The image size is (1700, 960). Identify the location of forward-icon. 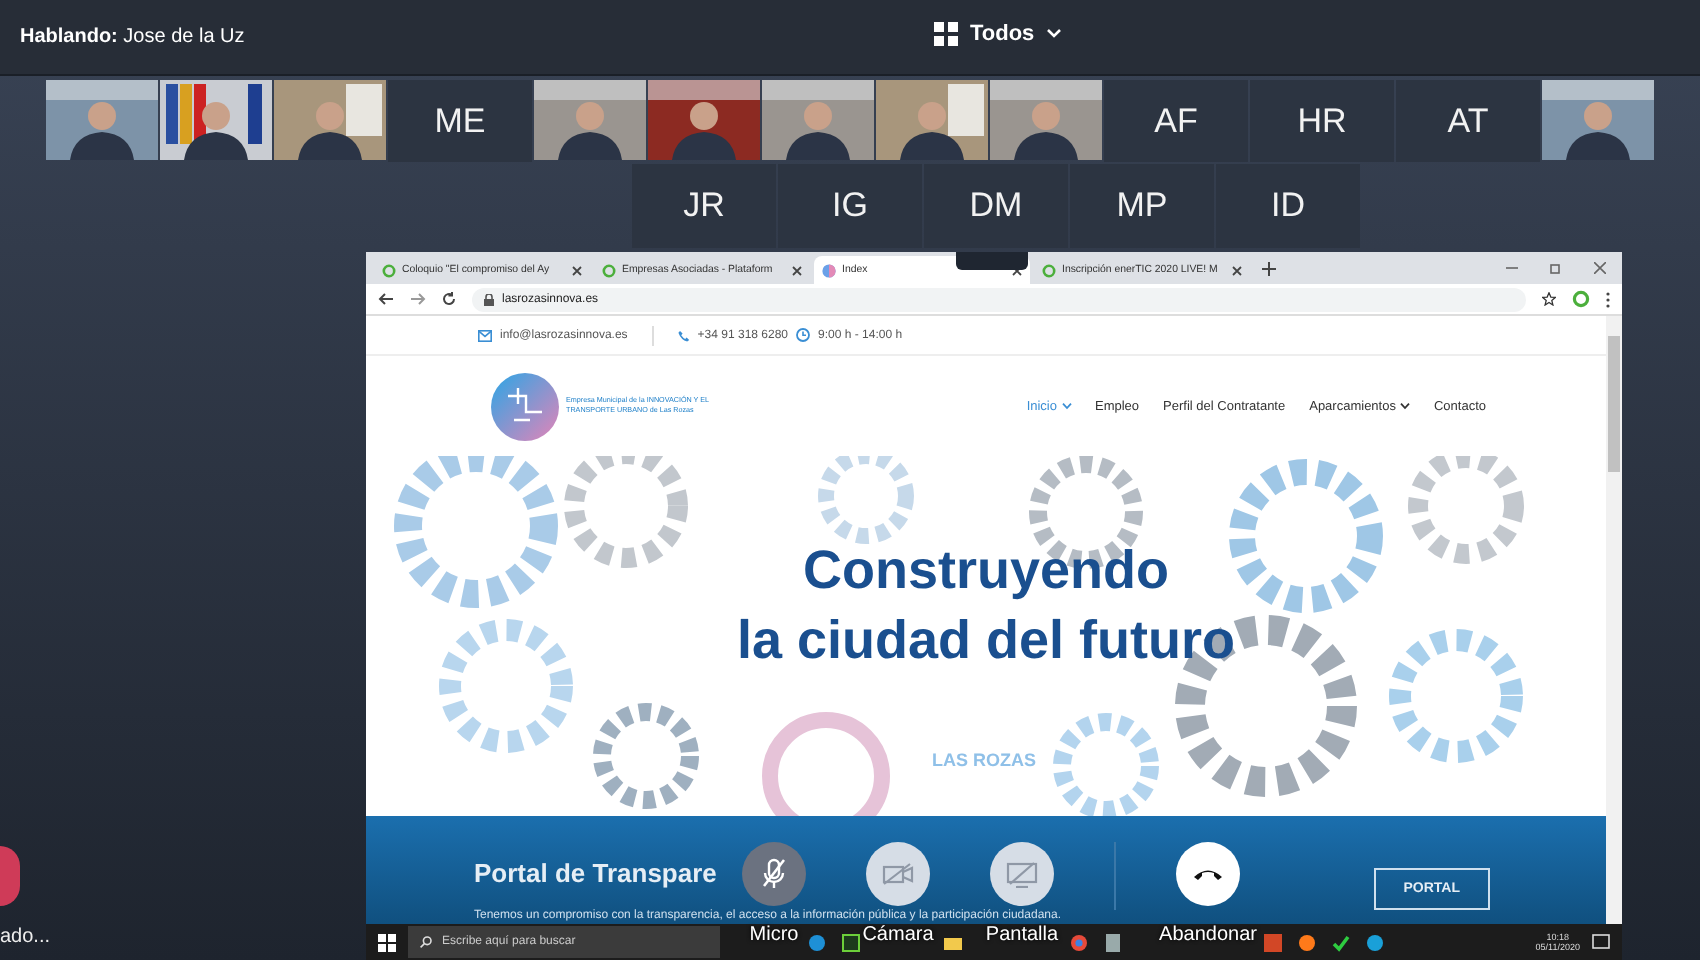
(418, 299).